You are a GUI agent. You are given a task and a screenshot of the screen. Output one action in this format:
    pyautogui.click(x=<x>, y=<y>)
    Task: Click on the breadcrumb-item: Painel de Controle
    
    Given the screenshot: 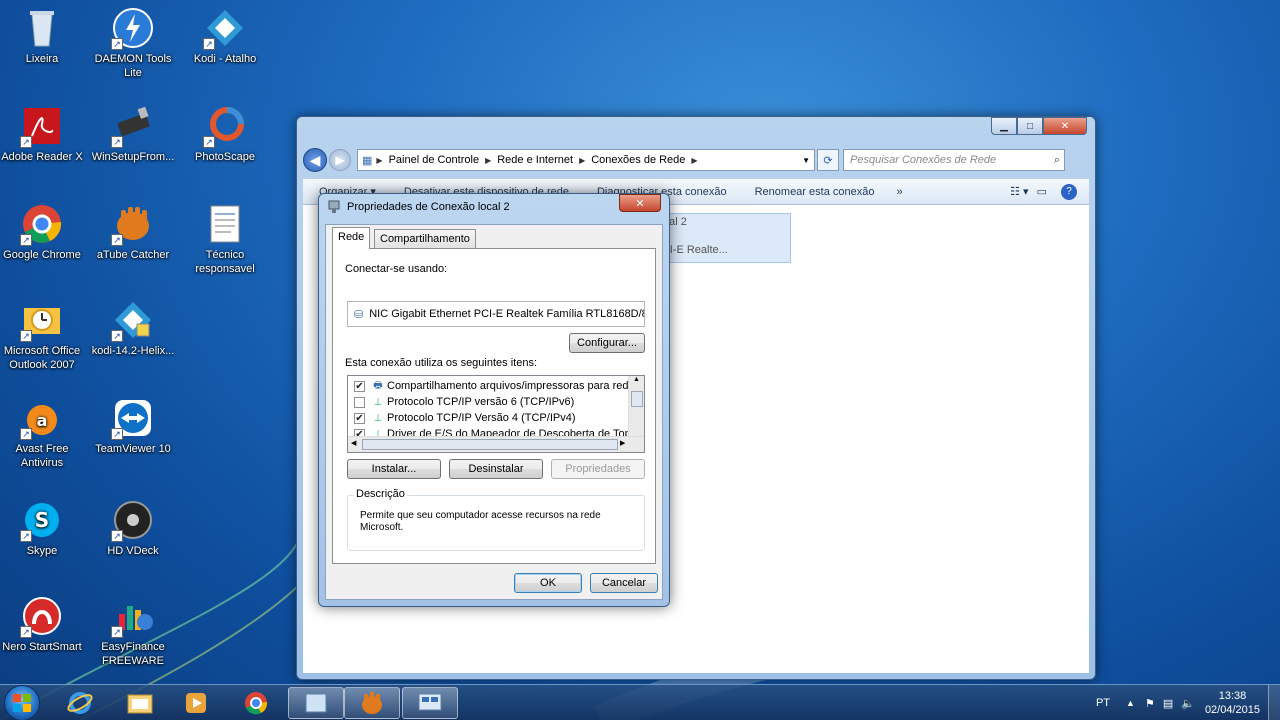 What is the action you would take?
    pyautogui.click(x=434, y=160)
    